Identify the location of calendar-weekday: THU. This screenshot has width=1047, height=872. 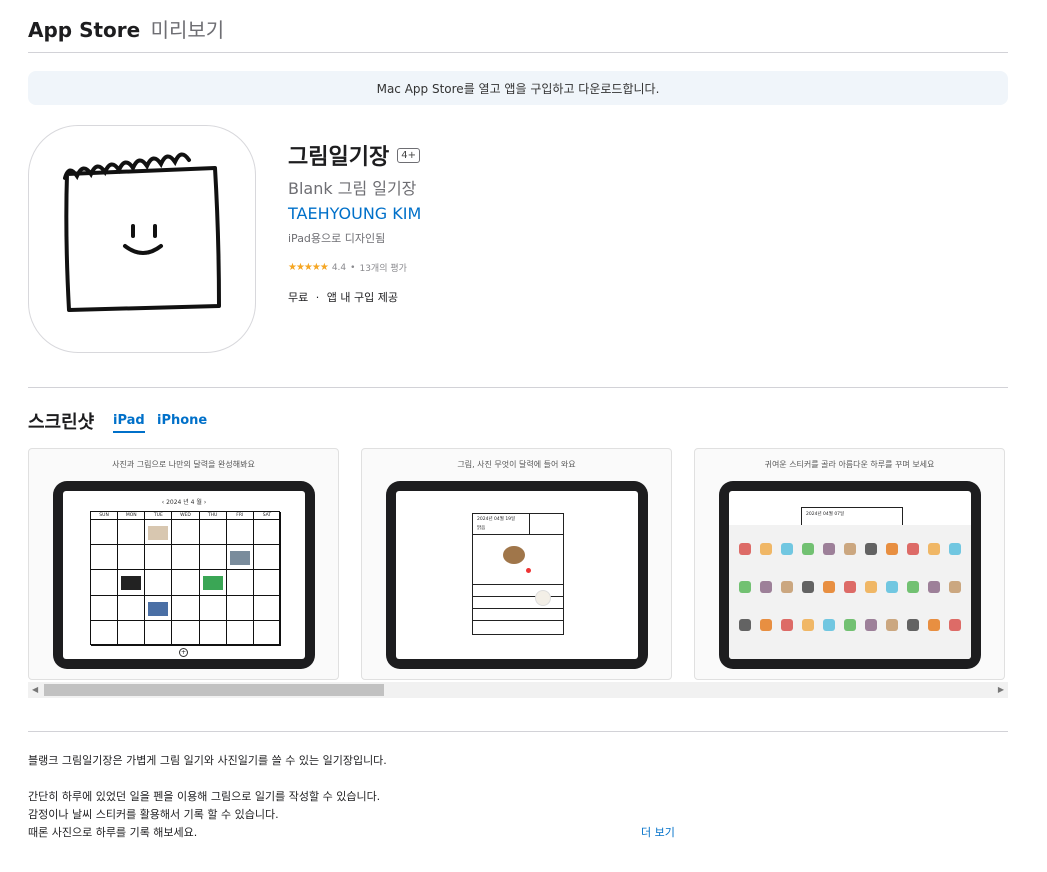
(213, 516).